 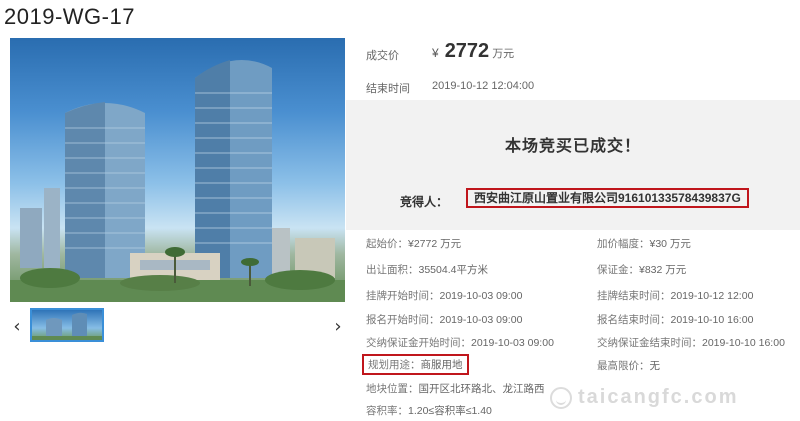 What do you see at coordinates (427, 270) in the screenshot?
I see `detail-area: 出让面积：35504.4平方米` at bounding box center [427, 270].